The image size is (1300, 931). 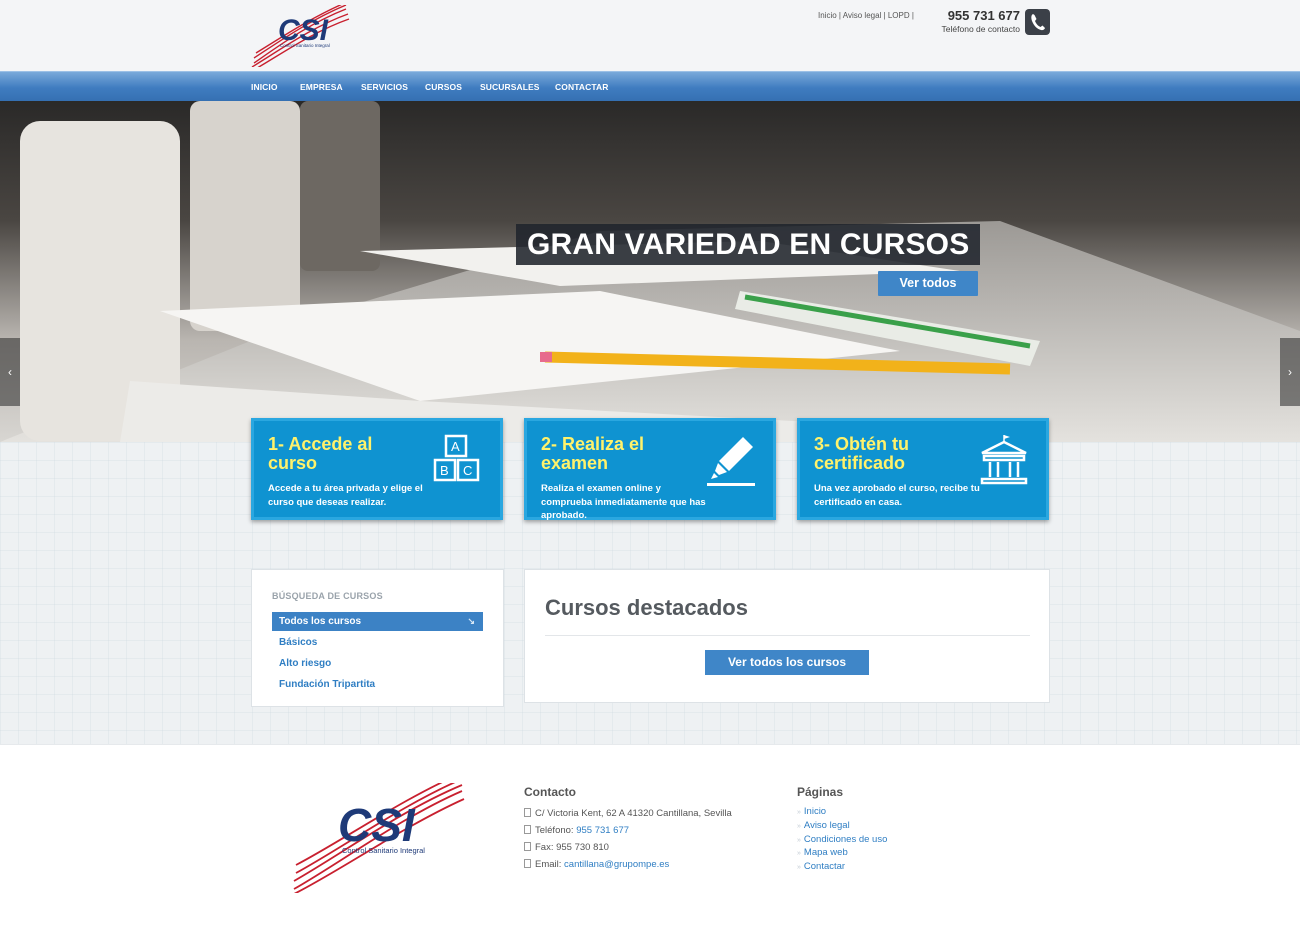 I want to click on step-3-title: 3- Obtén tu certificado, so click(x=861, y=453).